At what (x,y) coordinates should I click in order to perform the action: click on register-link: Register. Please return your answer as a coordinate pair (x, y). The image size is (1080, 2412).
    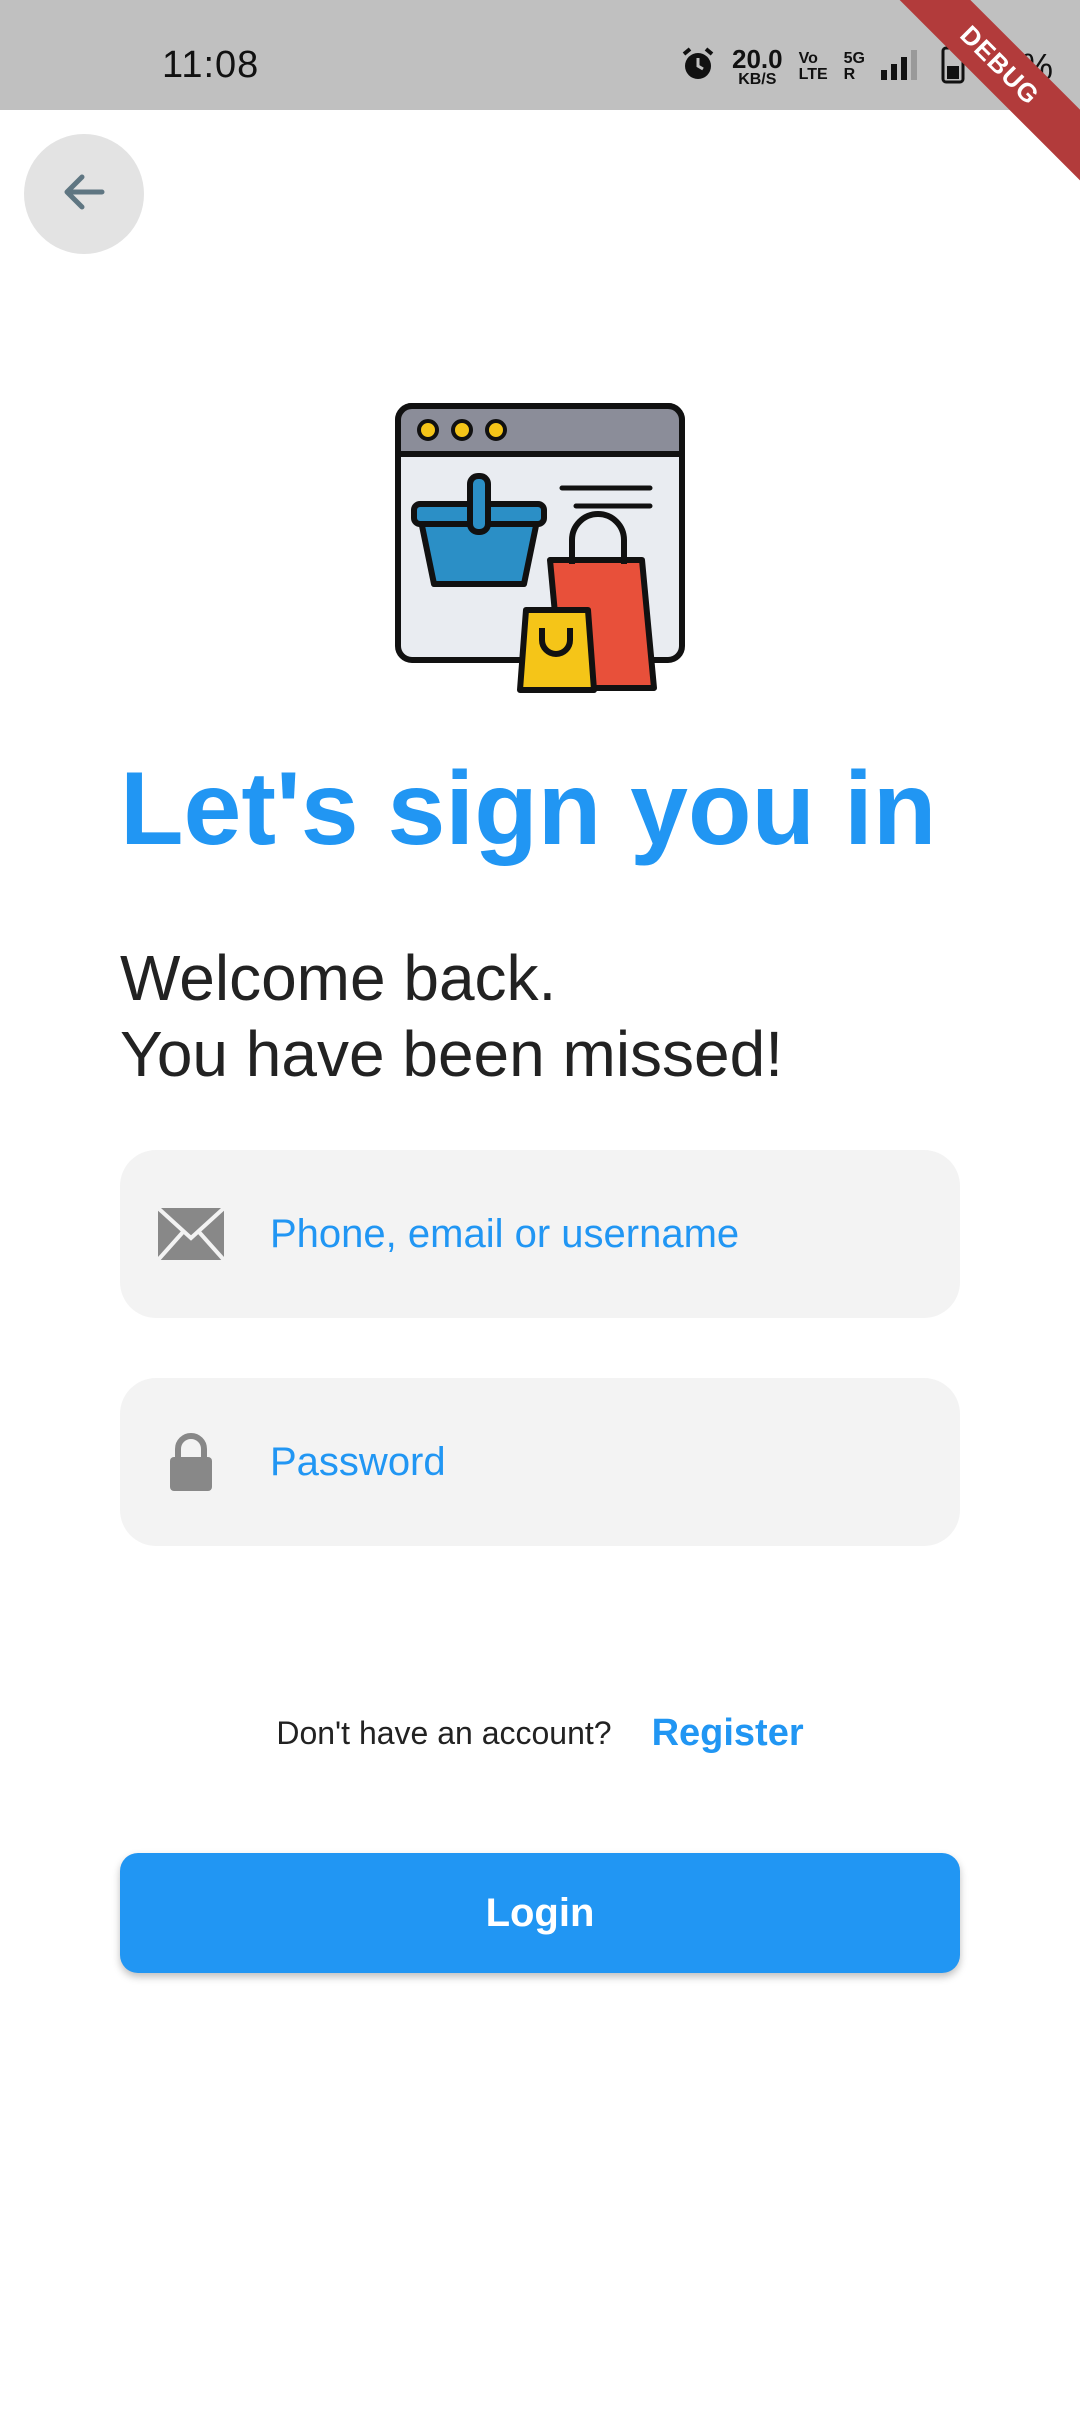
    Looking at the image, I should click on (728, 1733).